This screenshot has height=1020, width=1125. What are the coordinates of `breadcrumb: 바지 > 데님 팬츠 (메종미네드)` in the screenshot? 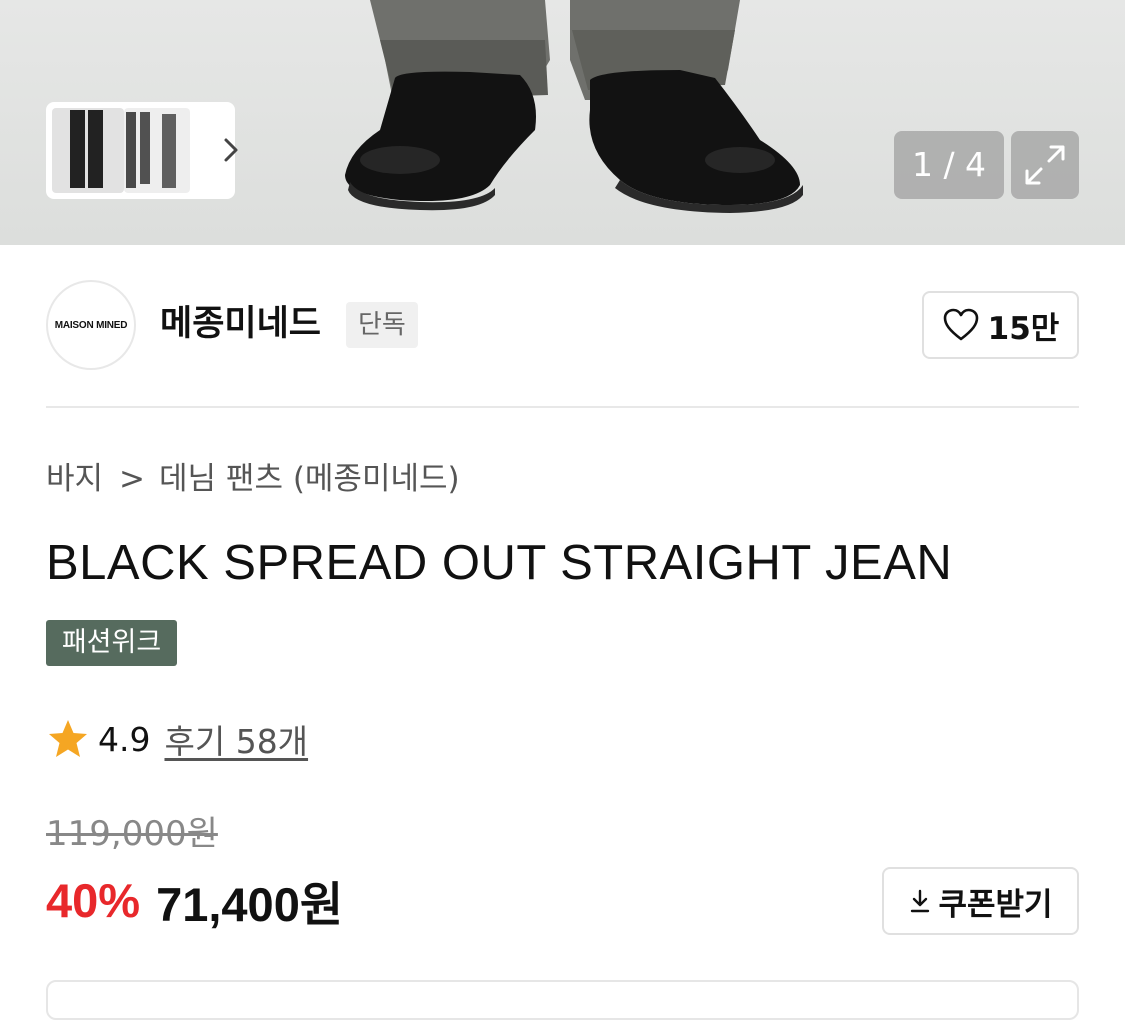 It's located at (253, 479).